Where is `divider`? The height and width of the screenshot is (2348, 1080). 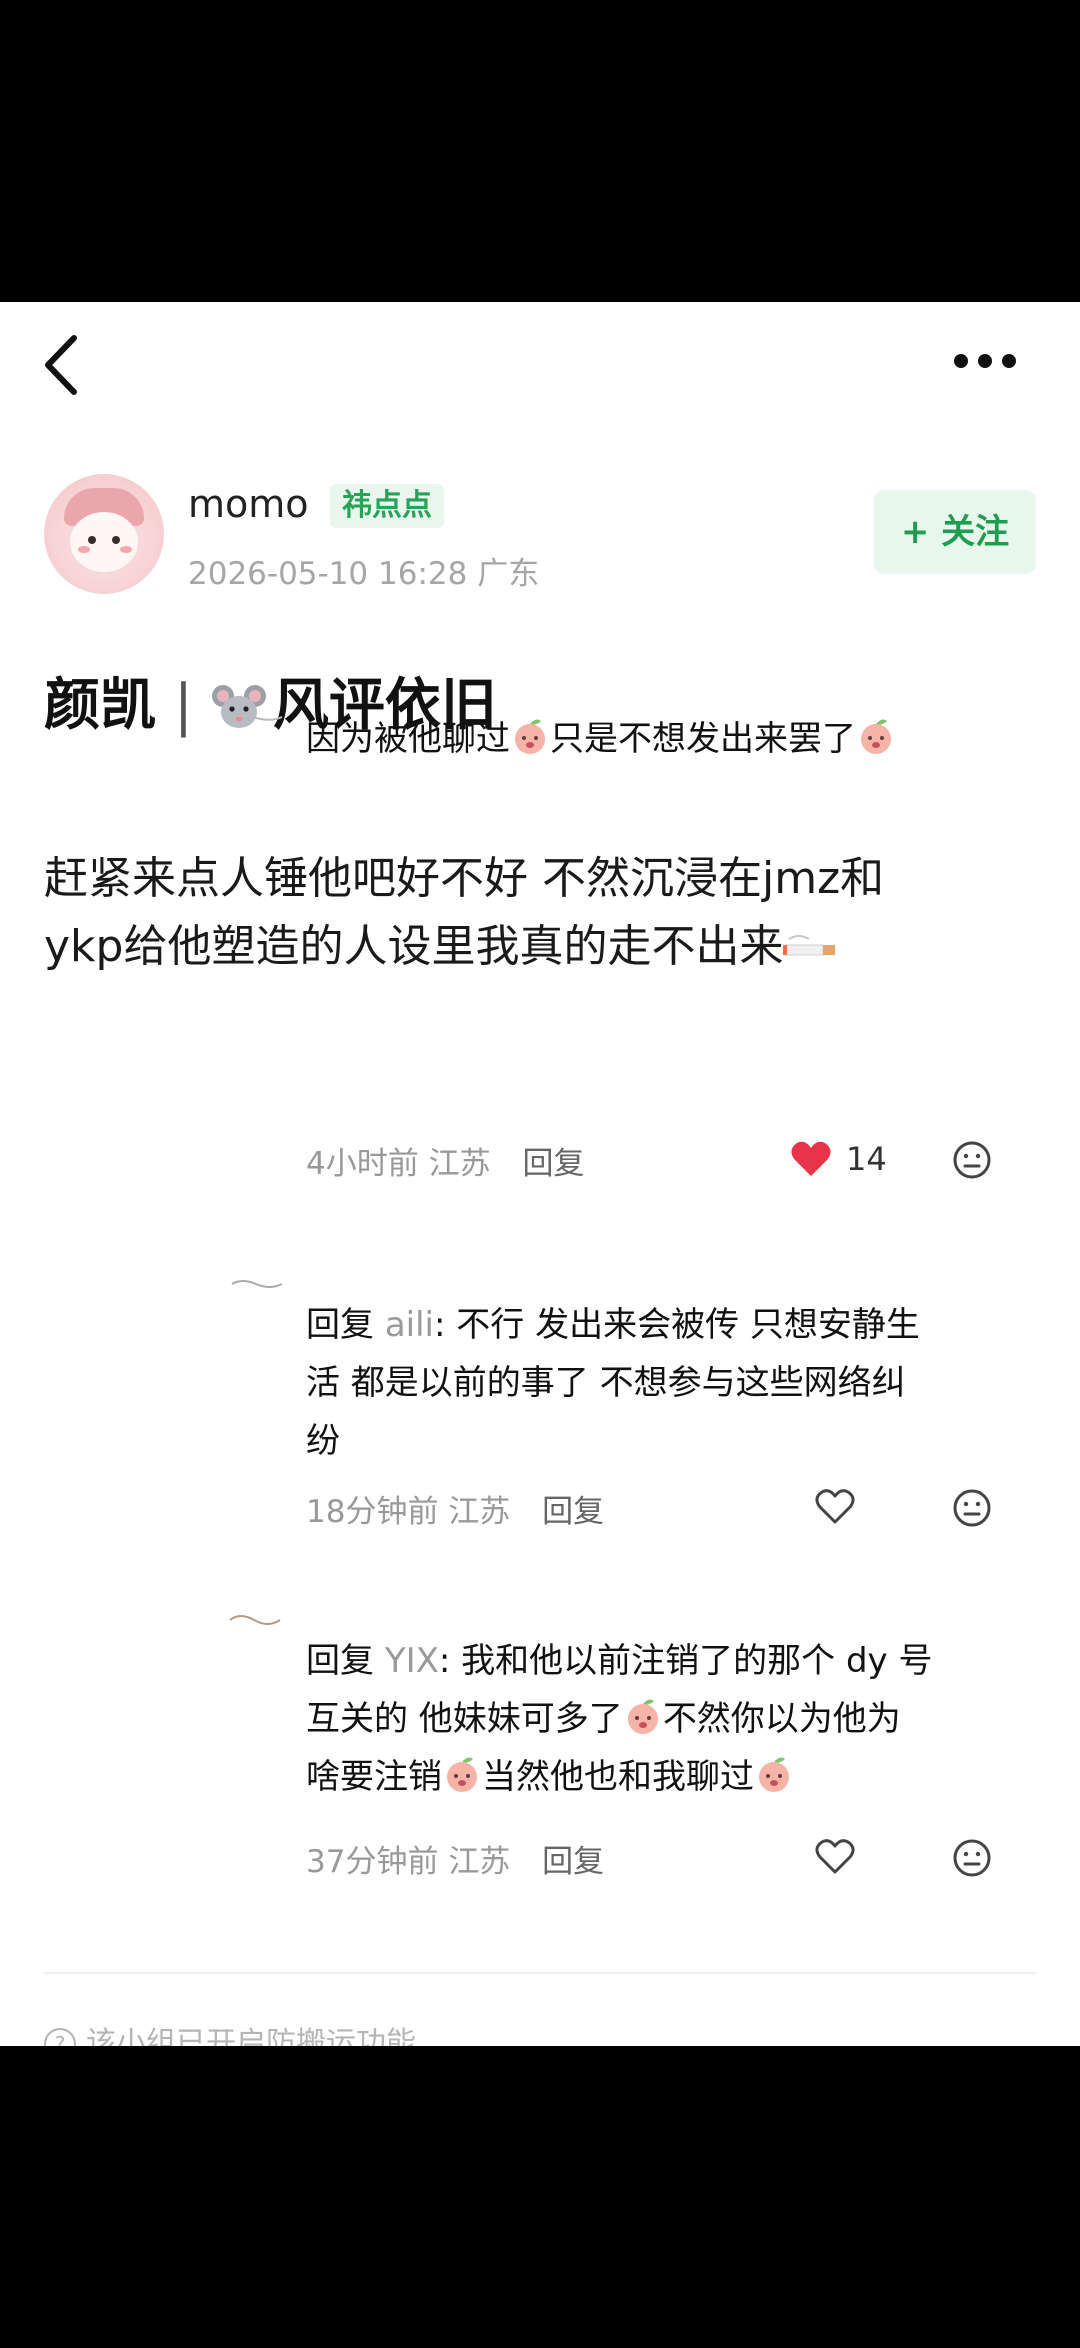 divider is located at coordinates (540, 1973).